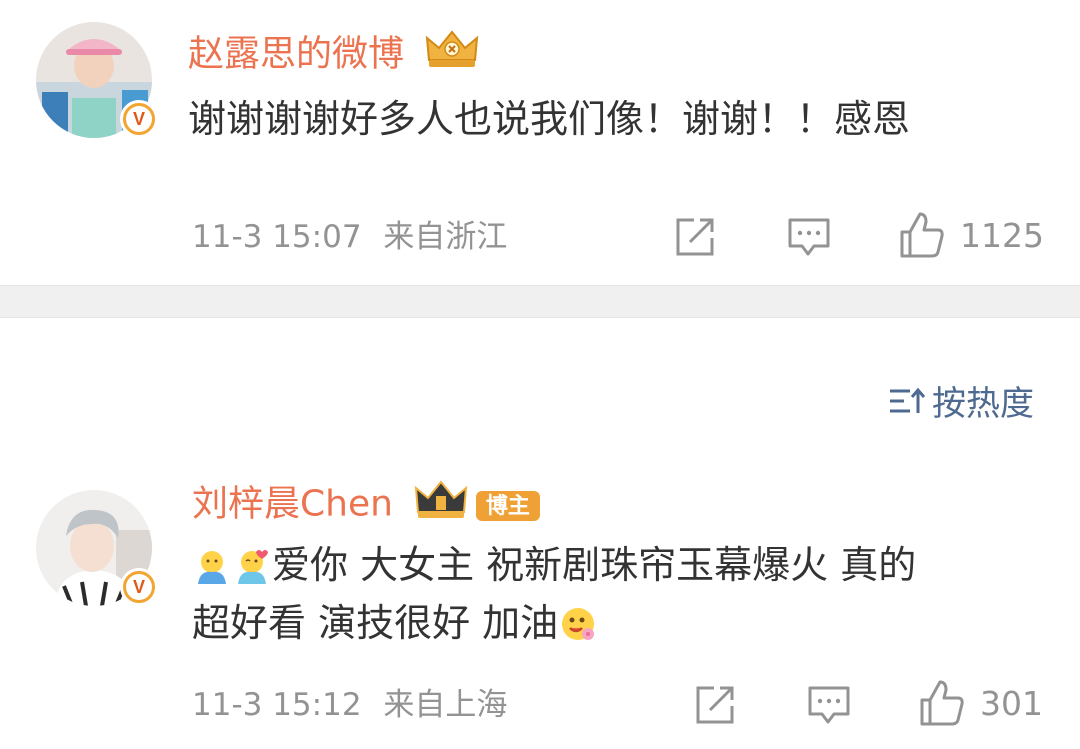 Image resolution: width=1080 pixels, height=749 pixels. Describe the element at coordinates (292, 504) in the screenshot. I see `username: 刘梓晨Chen` at that location.